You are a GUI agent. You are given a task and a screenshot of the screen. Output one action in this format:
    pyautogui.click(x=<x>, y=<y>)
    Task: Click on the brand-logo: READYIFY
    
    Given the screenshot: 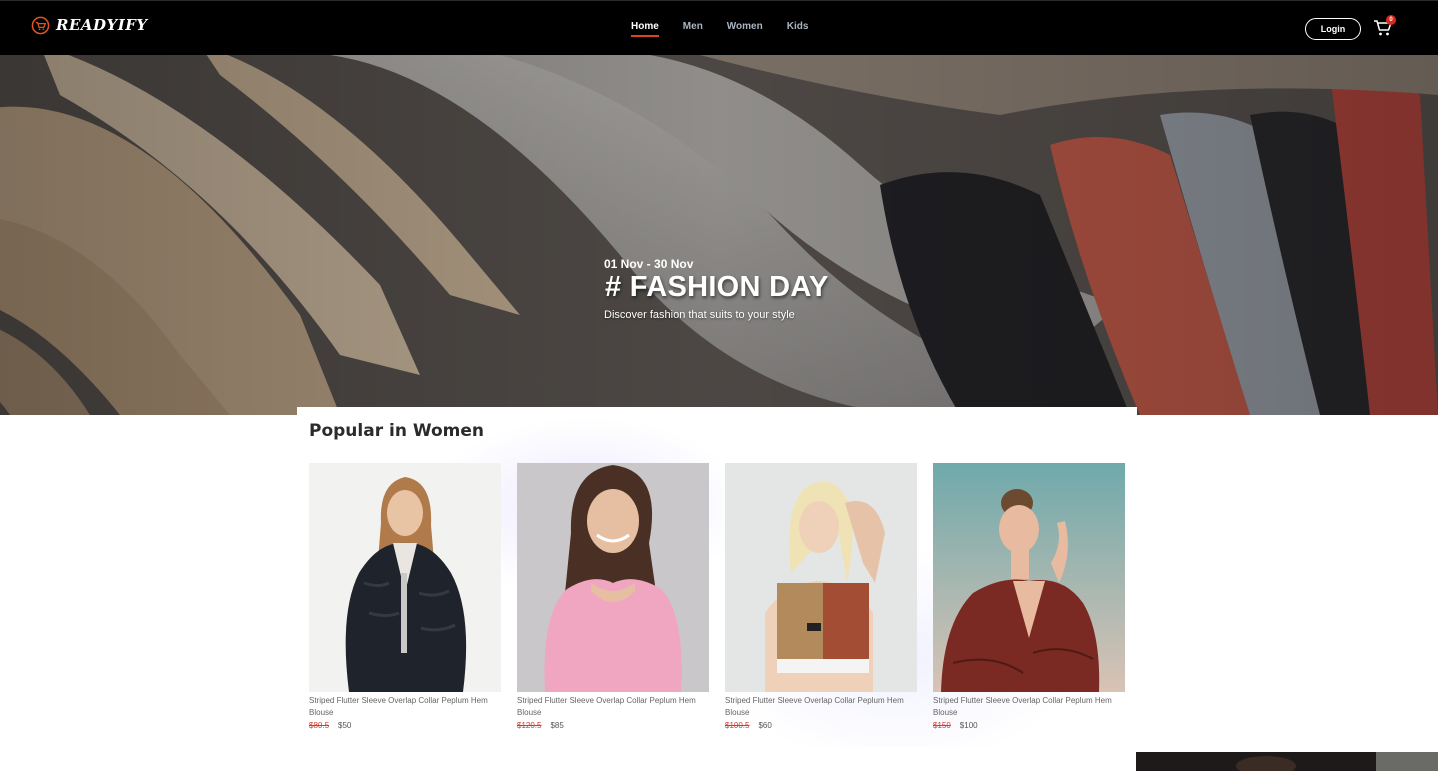 What is the action you would take?
    pyautogui.click(x=89, y=25)
    